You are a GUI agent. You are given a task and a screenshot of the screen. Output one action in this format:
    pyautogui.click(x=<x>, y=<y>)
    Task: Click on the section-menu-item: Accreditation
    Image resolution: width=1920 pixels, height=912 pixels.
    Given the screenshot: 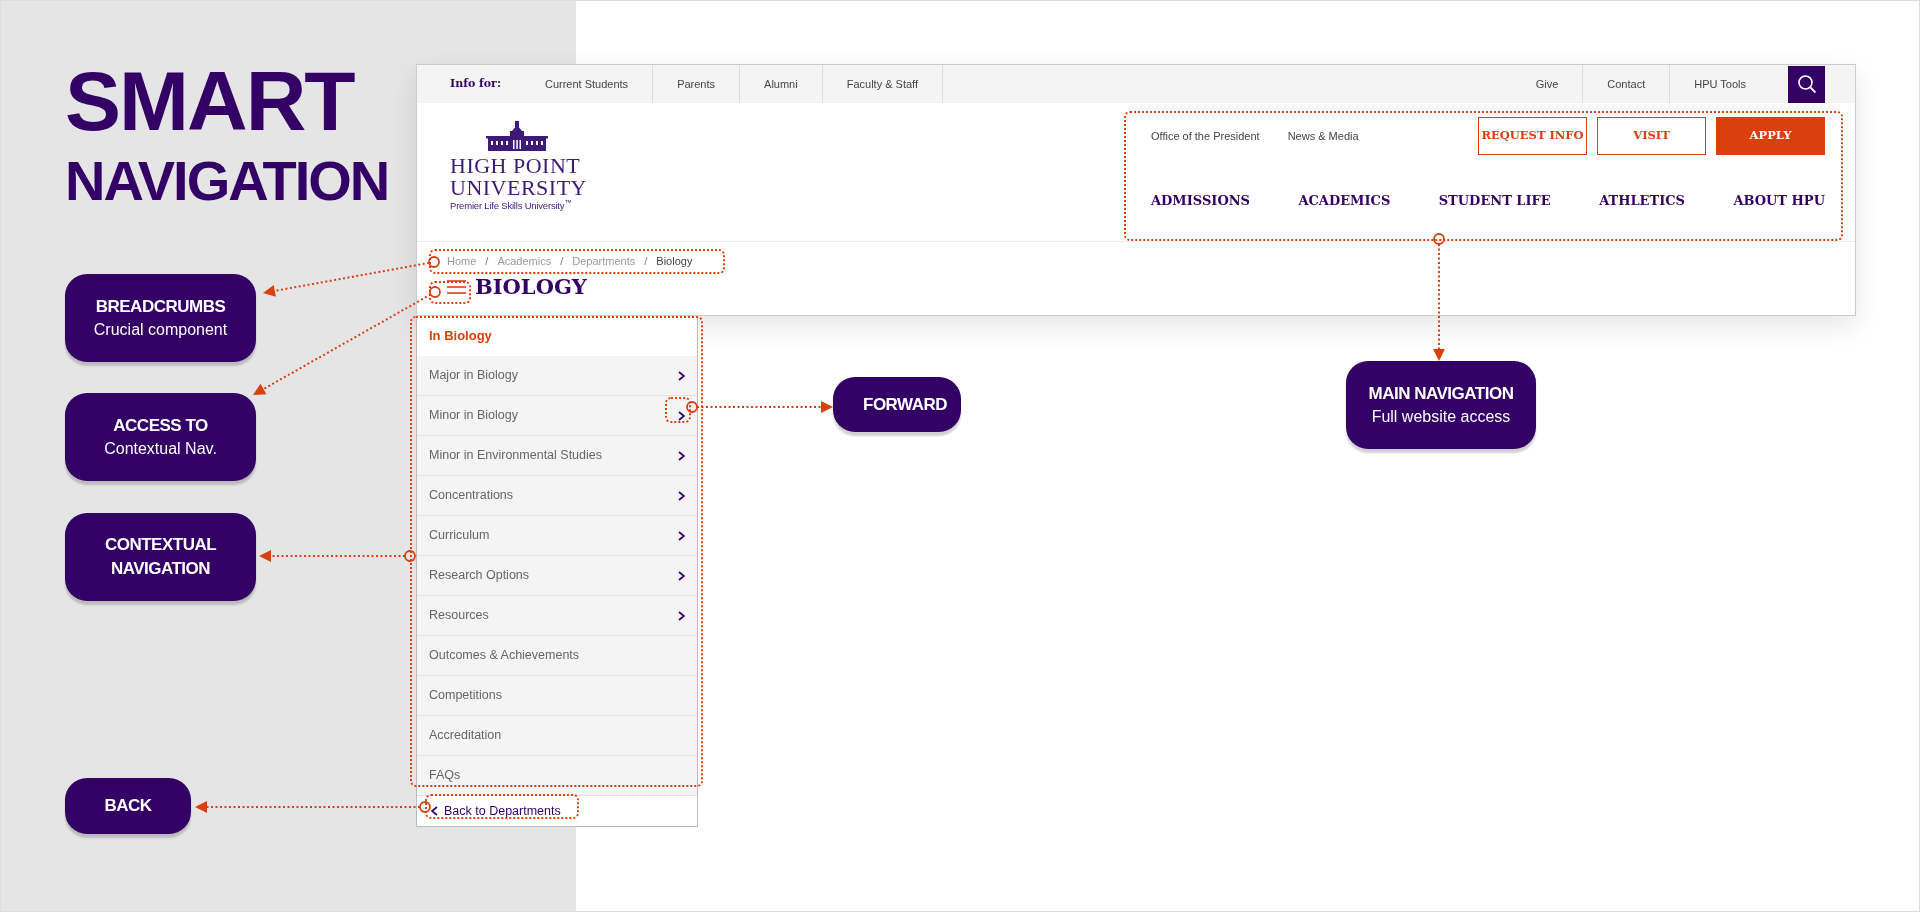 What is the action you would take?
    pyautogui.click(x=557, y=736)
    